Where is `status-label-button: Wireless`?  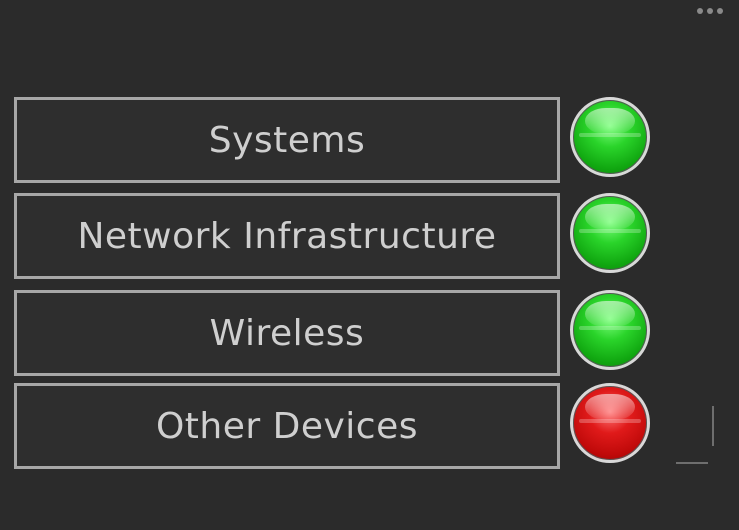
status-label-button: Wireless is located at coordinates (287, 333).